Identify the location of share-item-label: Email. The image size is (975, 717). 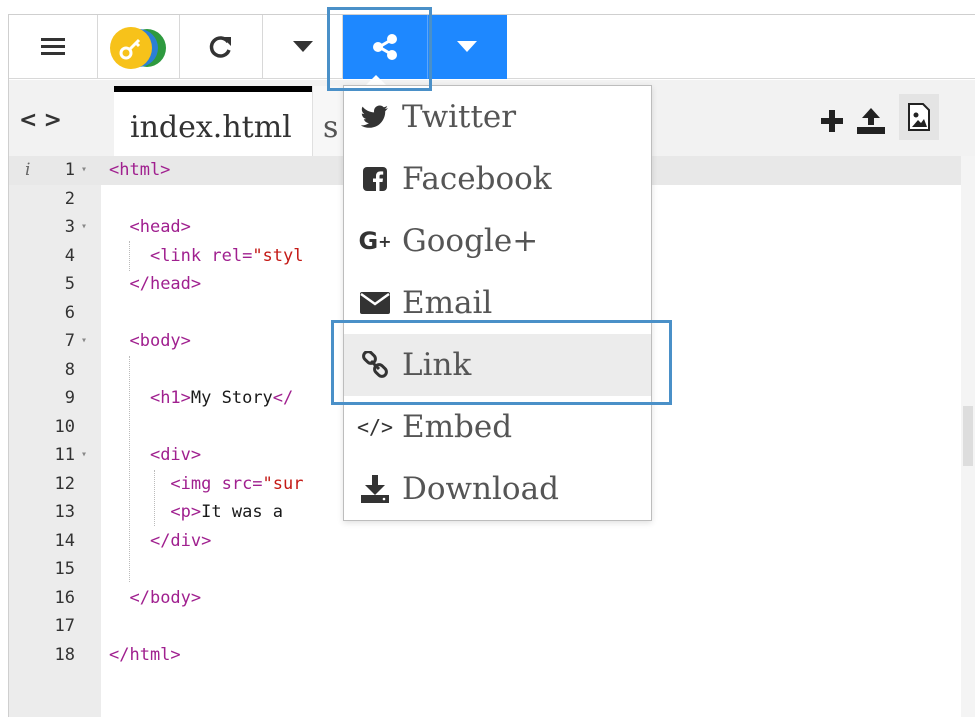
(447, 303).